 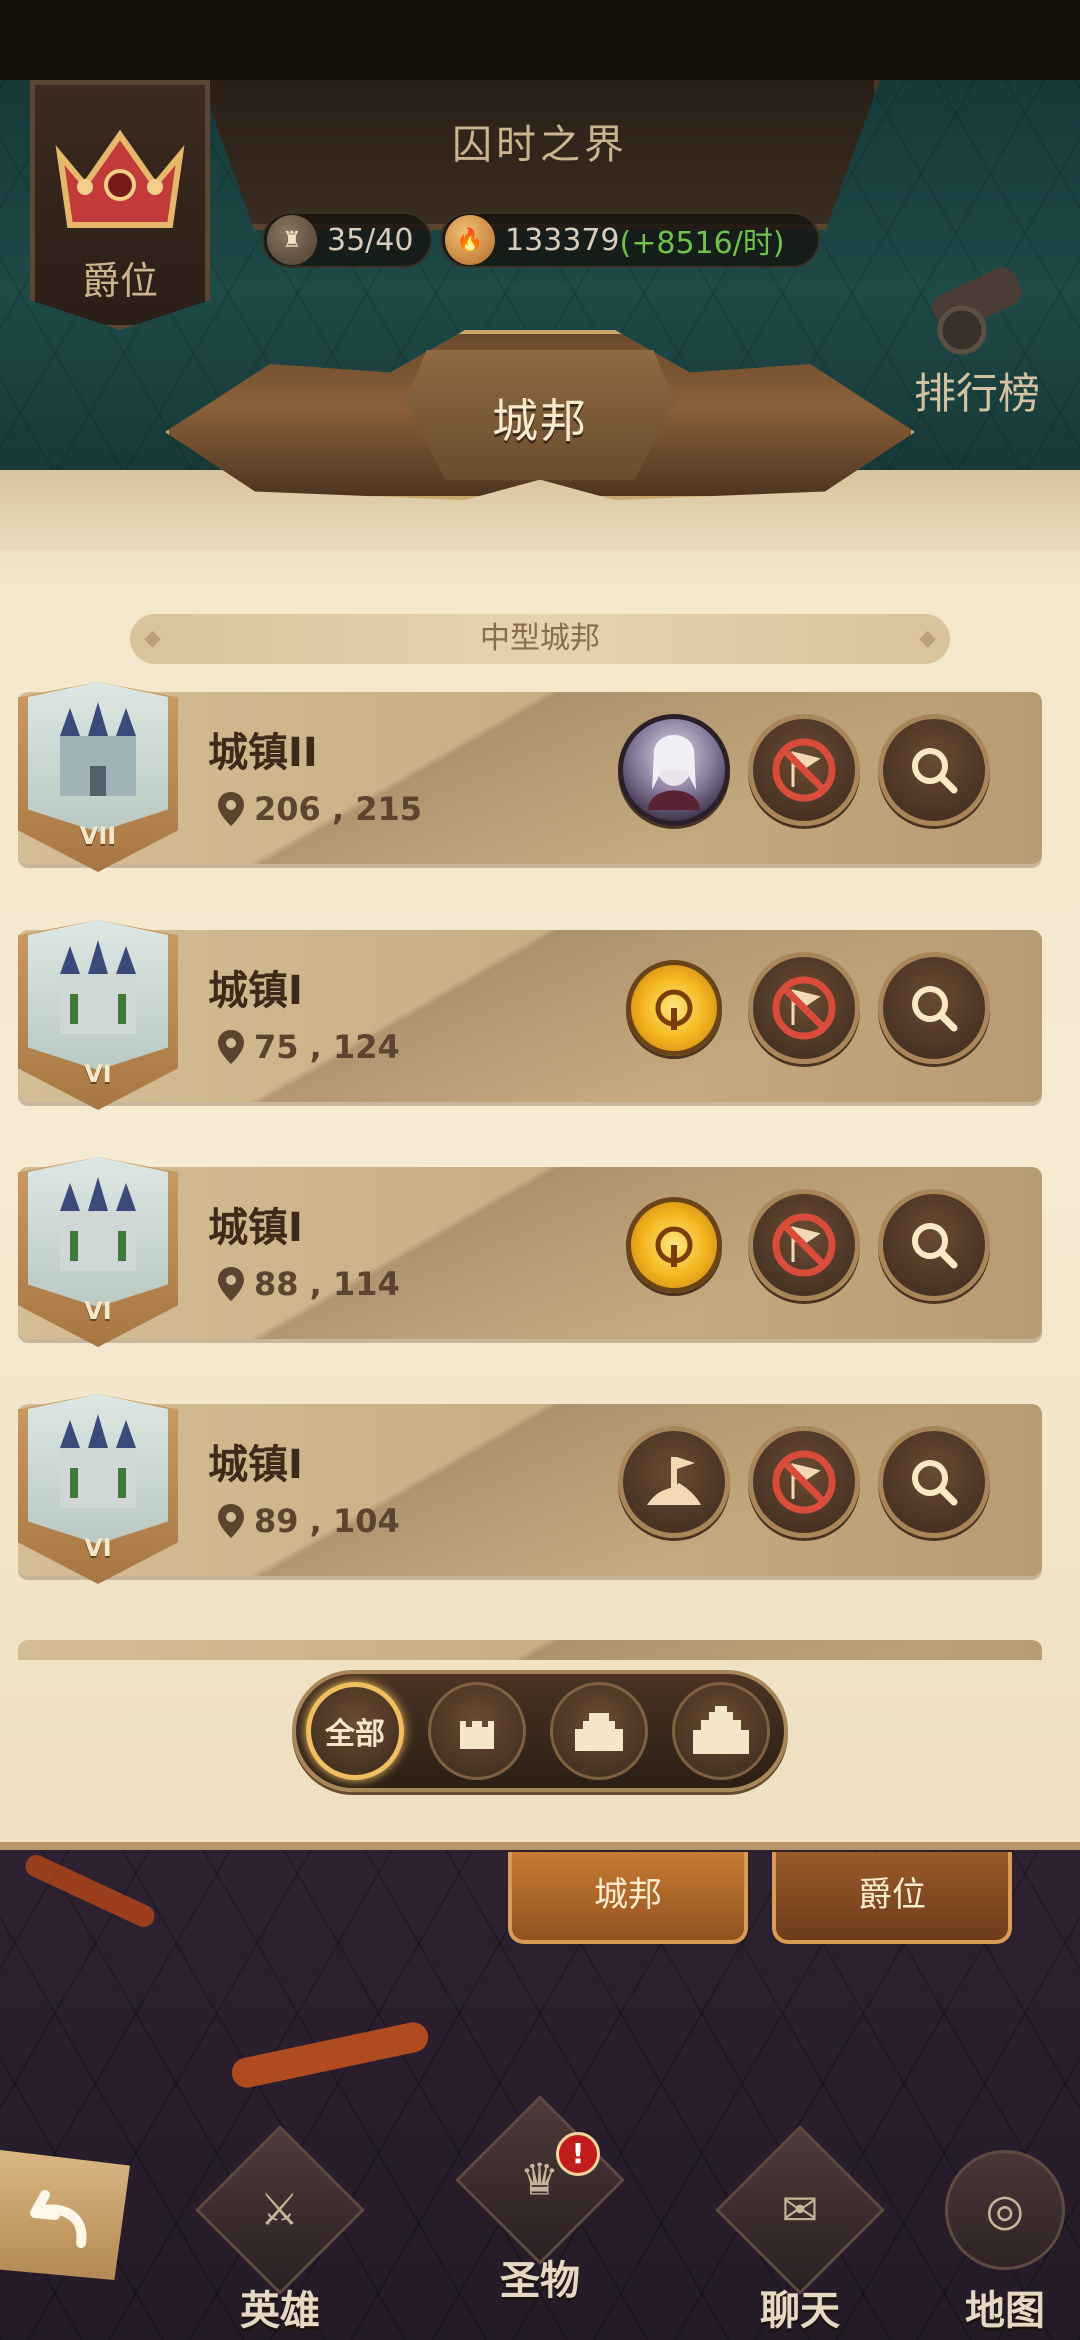 I want to click on relic-alert-badge: !, so click(x=578, y=2154).